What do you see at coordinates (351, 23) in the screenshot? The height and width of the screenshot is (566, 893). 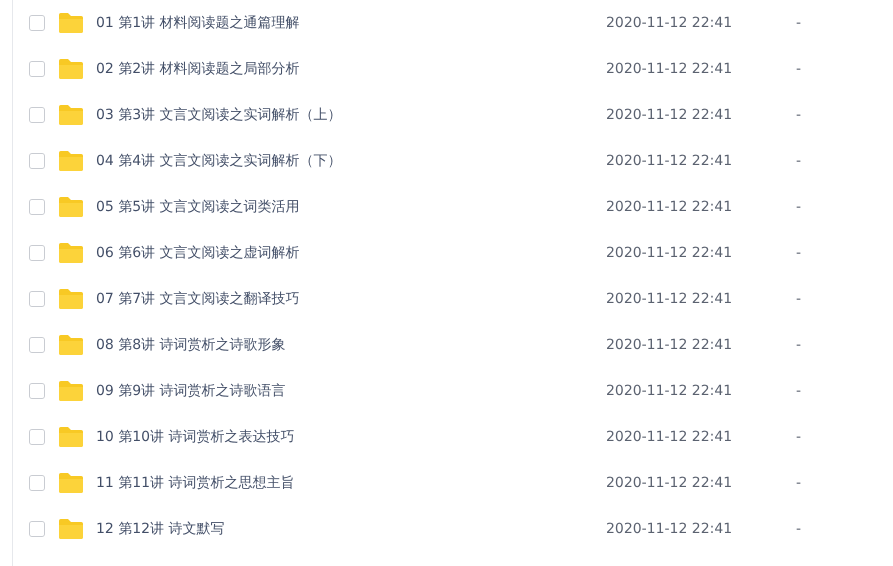 I see `file-name: 01 第1讲 材料阅读题之通篇理解` at bounding box center [351, 23].